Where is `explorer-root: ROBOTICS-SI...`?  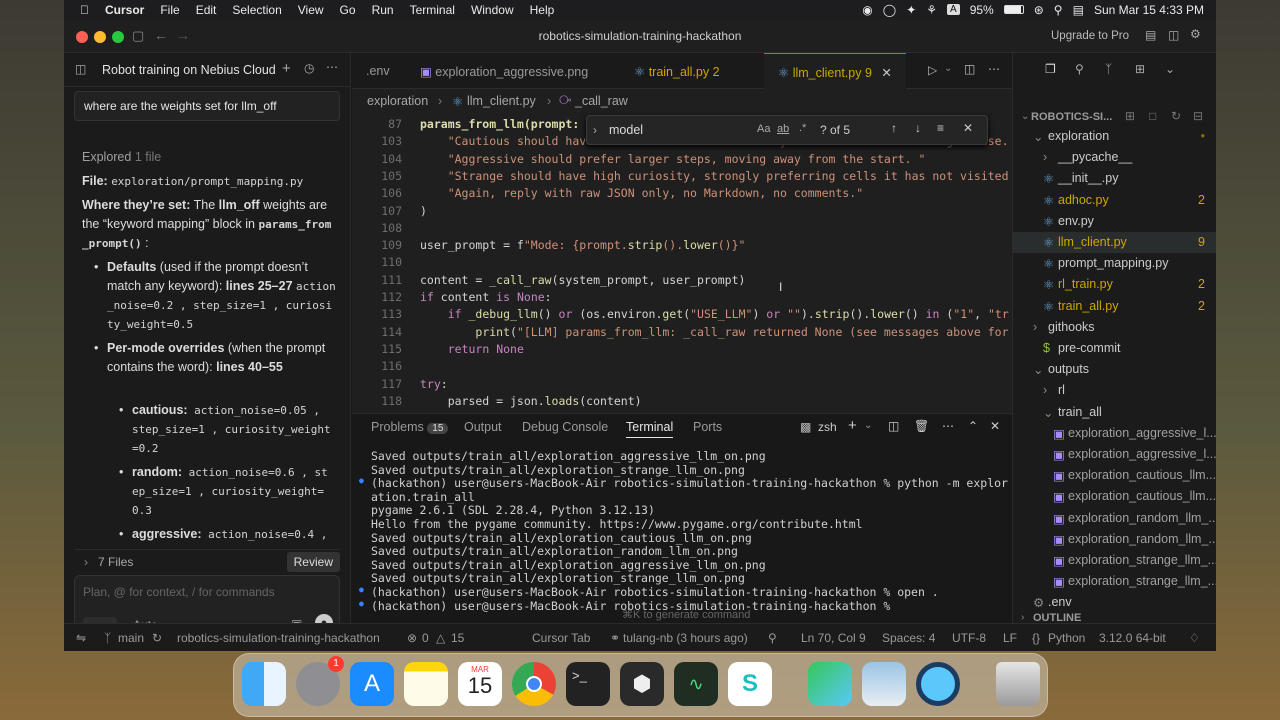
explorer-root: ROBOTICS-SI... is located at coordinates (1071, 117).